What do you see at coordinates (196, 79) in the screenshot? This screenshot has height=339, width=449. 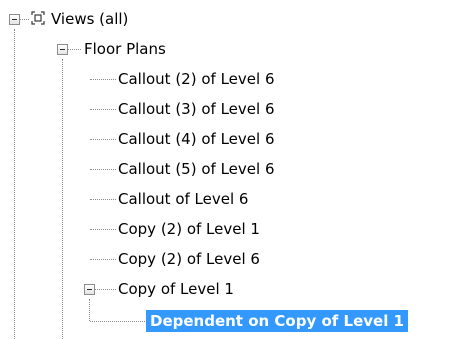 I see `tree-node-view: Callout (2) of Level 6` at bounding box center [196, 79].